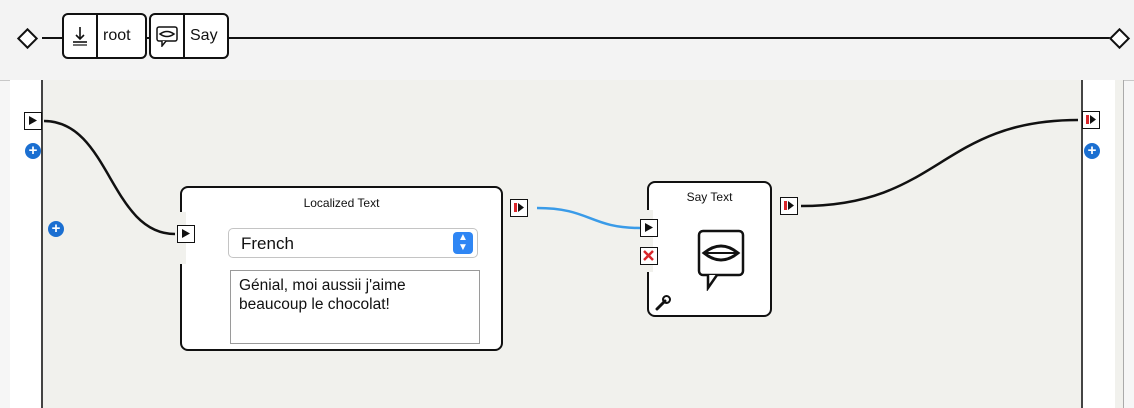 Image resolution: width=1134 pixels, height=408 pixels. Describe the element at coordinates (186, 234) in the screenshot. I see `localized-text-input-port` at that location.